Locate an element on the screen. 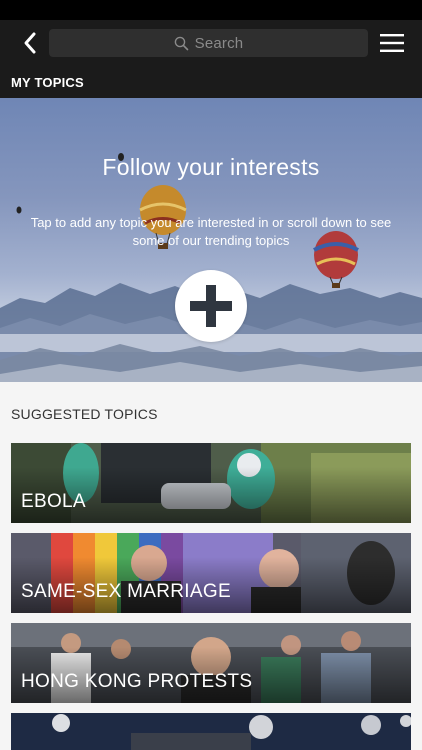 The height and width of the screenshot is (750, 422). menu-button is located at coordinates (392, 43).